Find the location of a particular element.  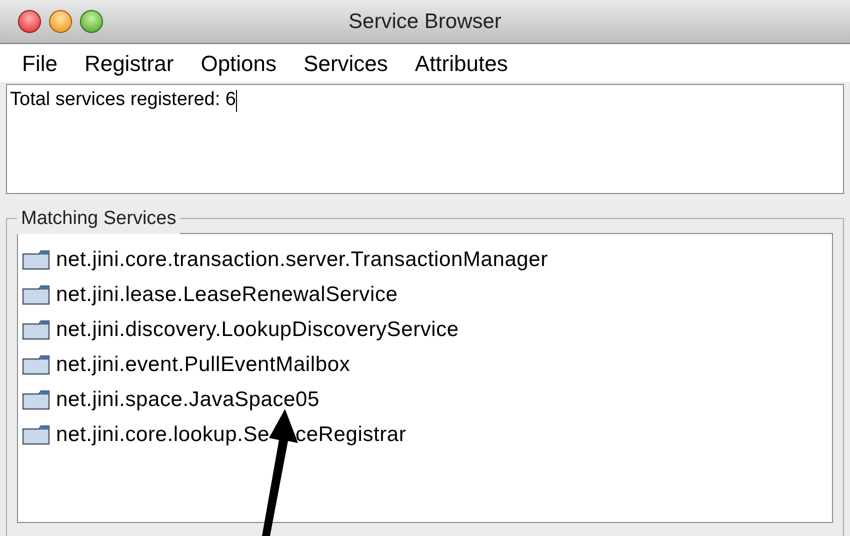

minimize-button is located at coordinates (60, 21).